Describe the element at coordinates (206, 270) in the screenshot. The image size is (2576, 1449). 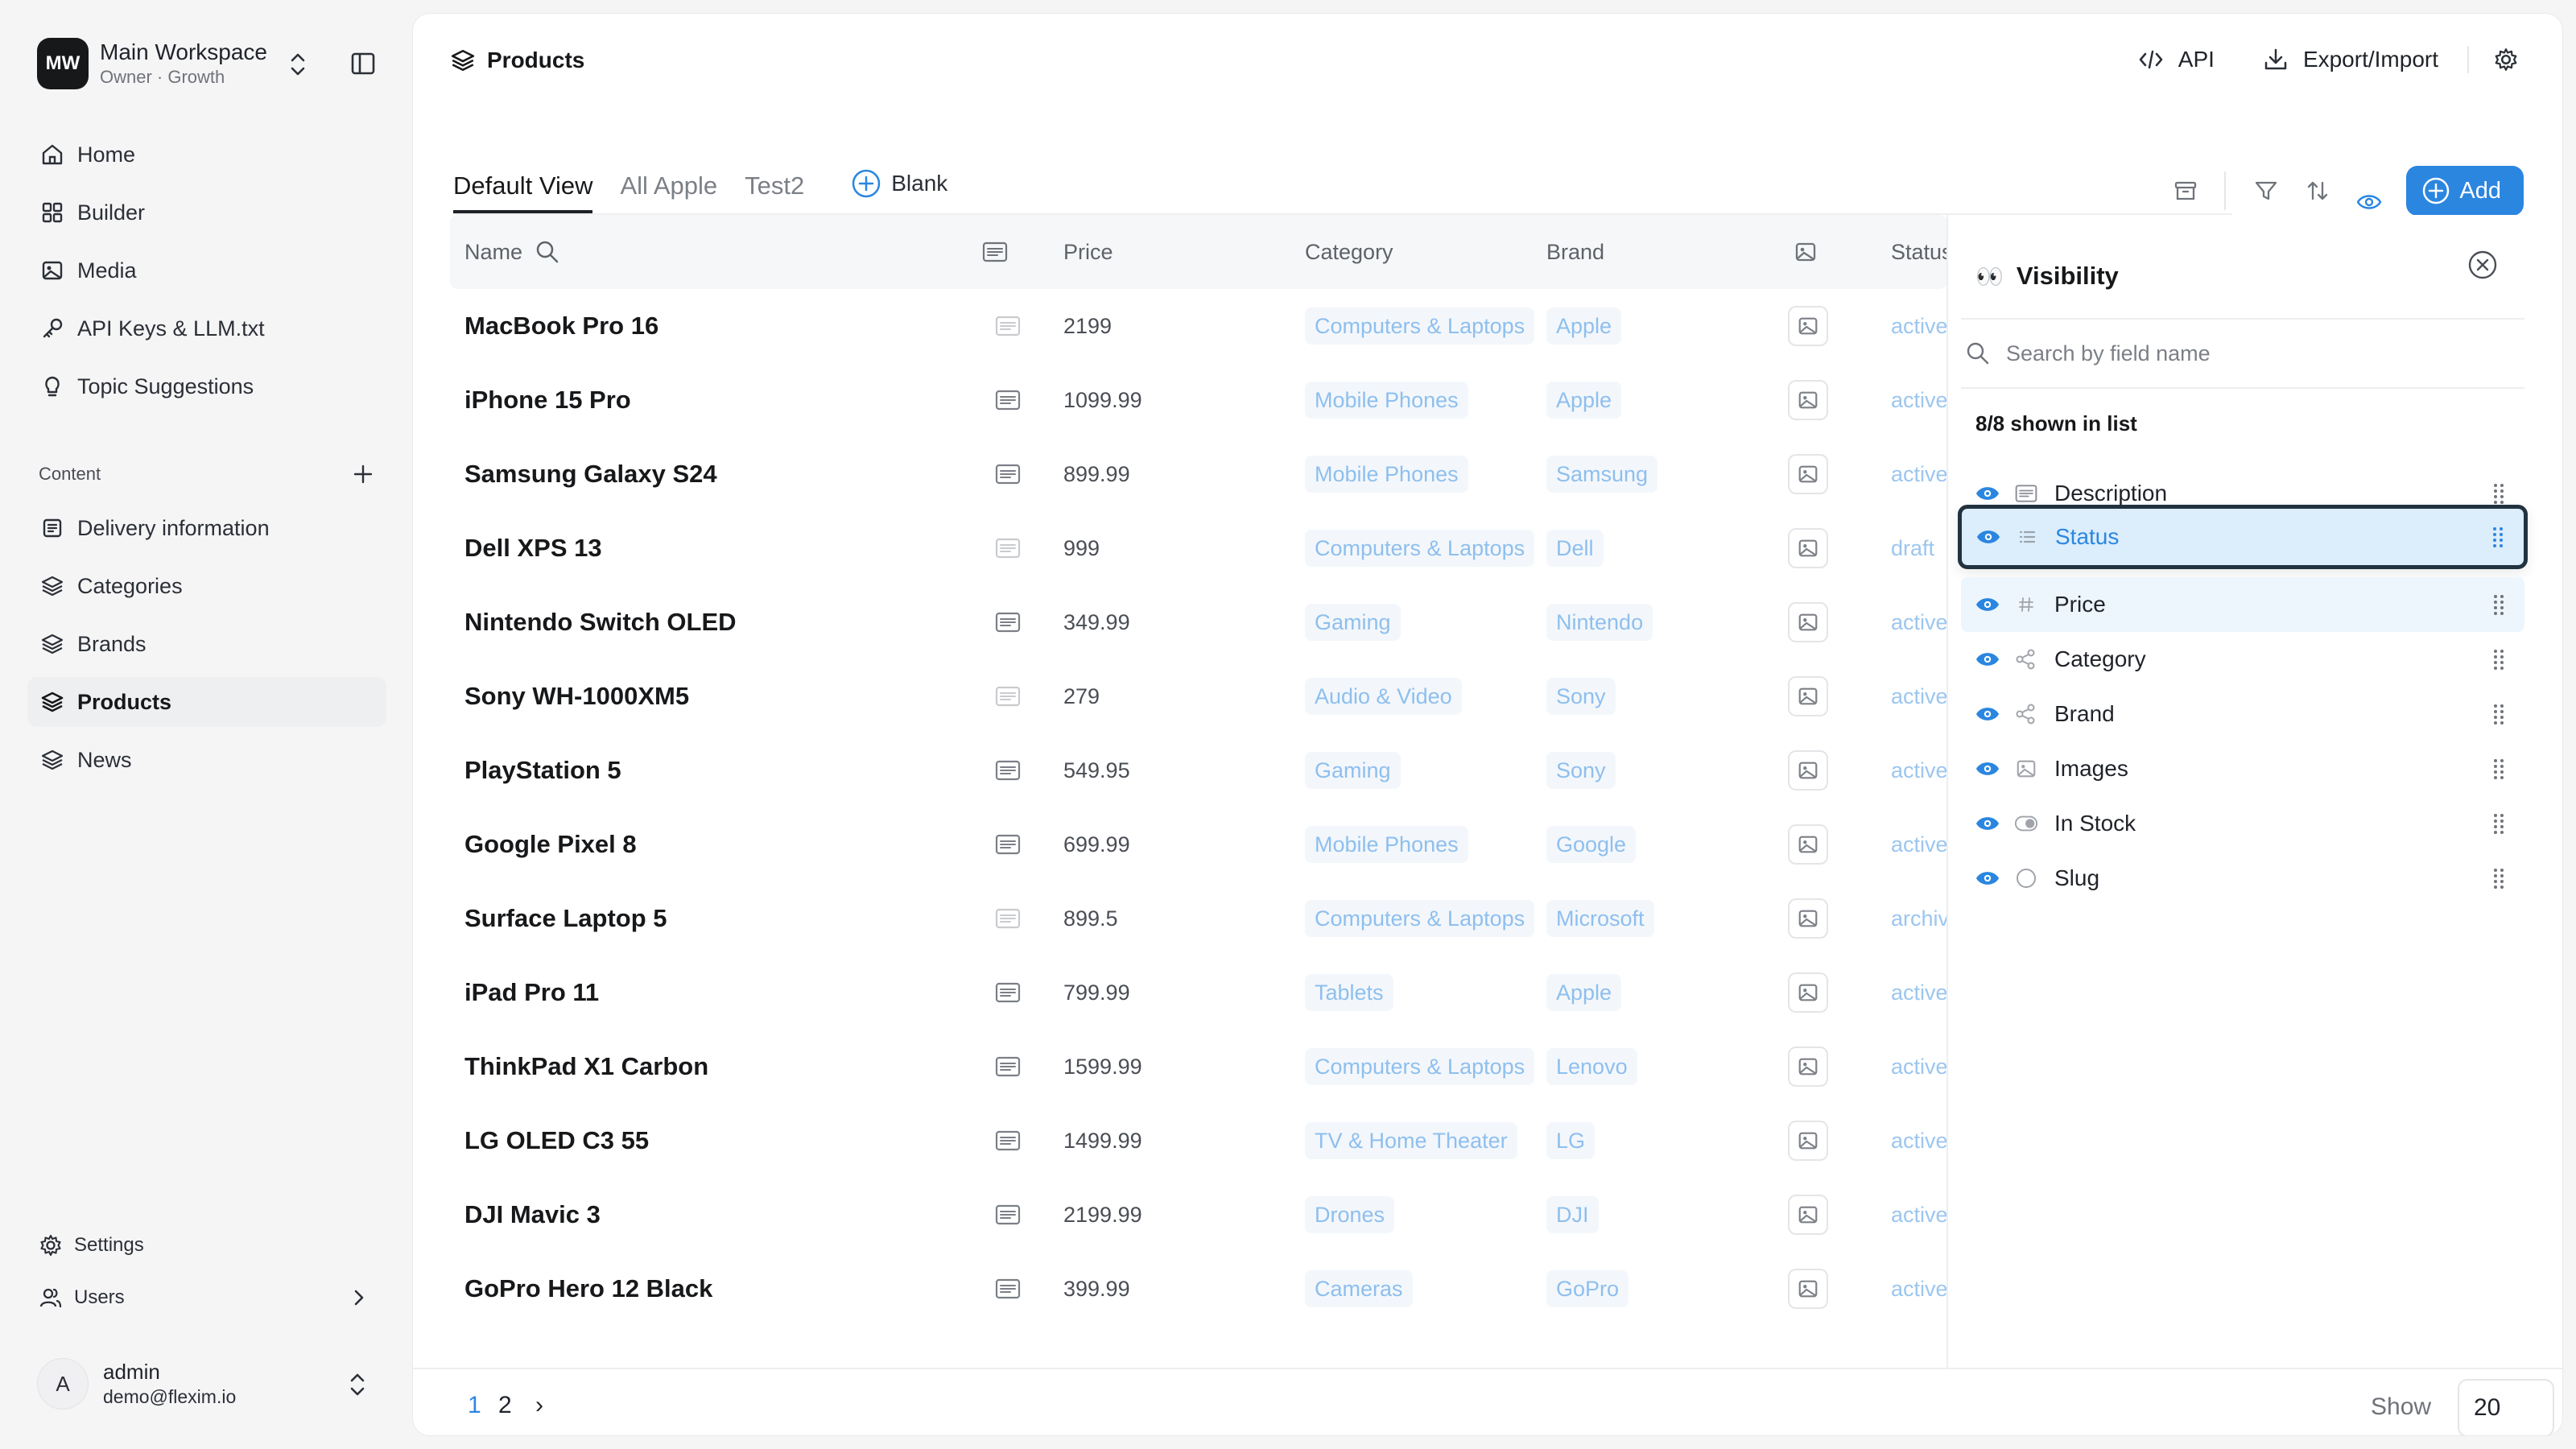
I see `nav-item-media: Media` at that location.